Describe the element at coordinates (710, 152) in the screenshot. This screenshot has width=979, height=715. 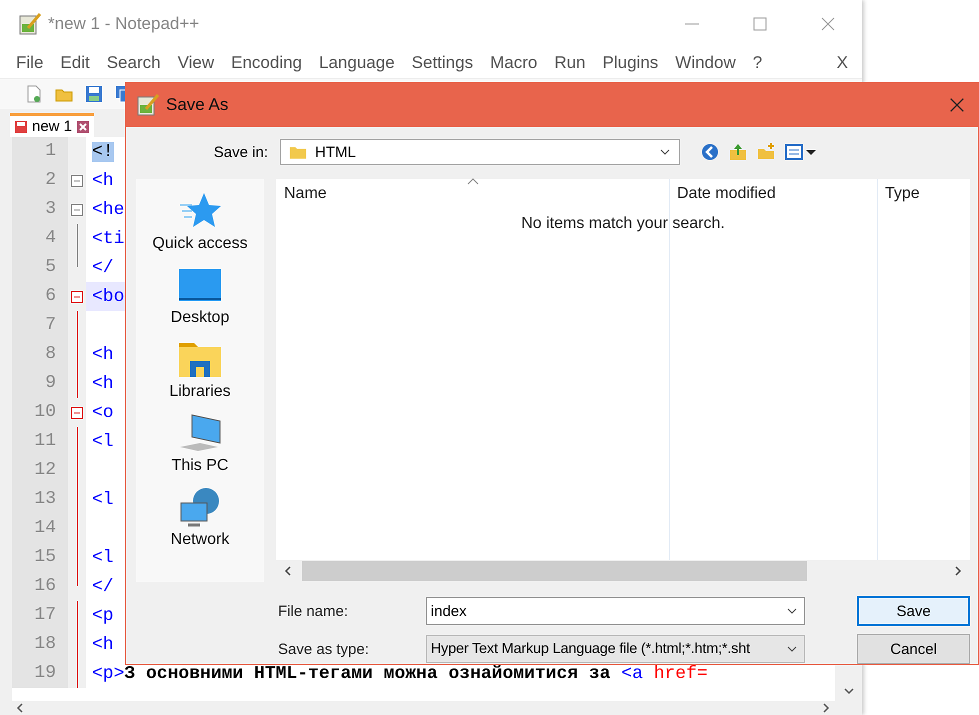
I see `back-icon` at that location.